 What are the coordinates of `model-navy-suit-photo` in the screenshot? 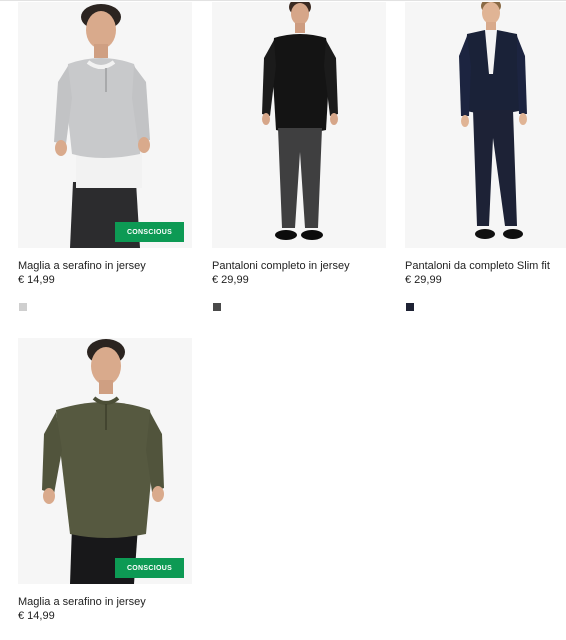 It's located at (493, 120).